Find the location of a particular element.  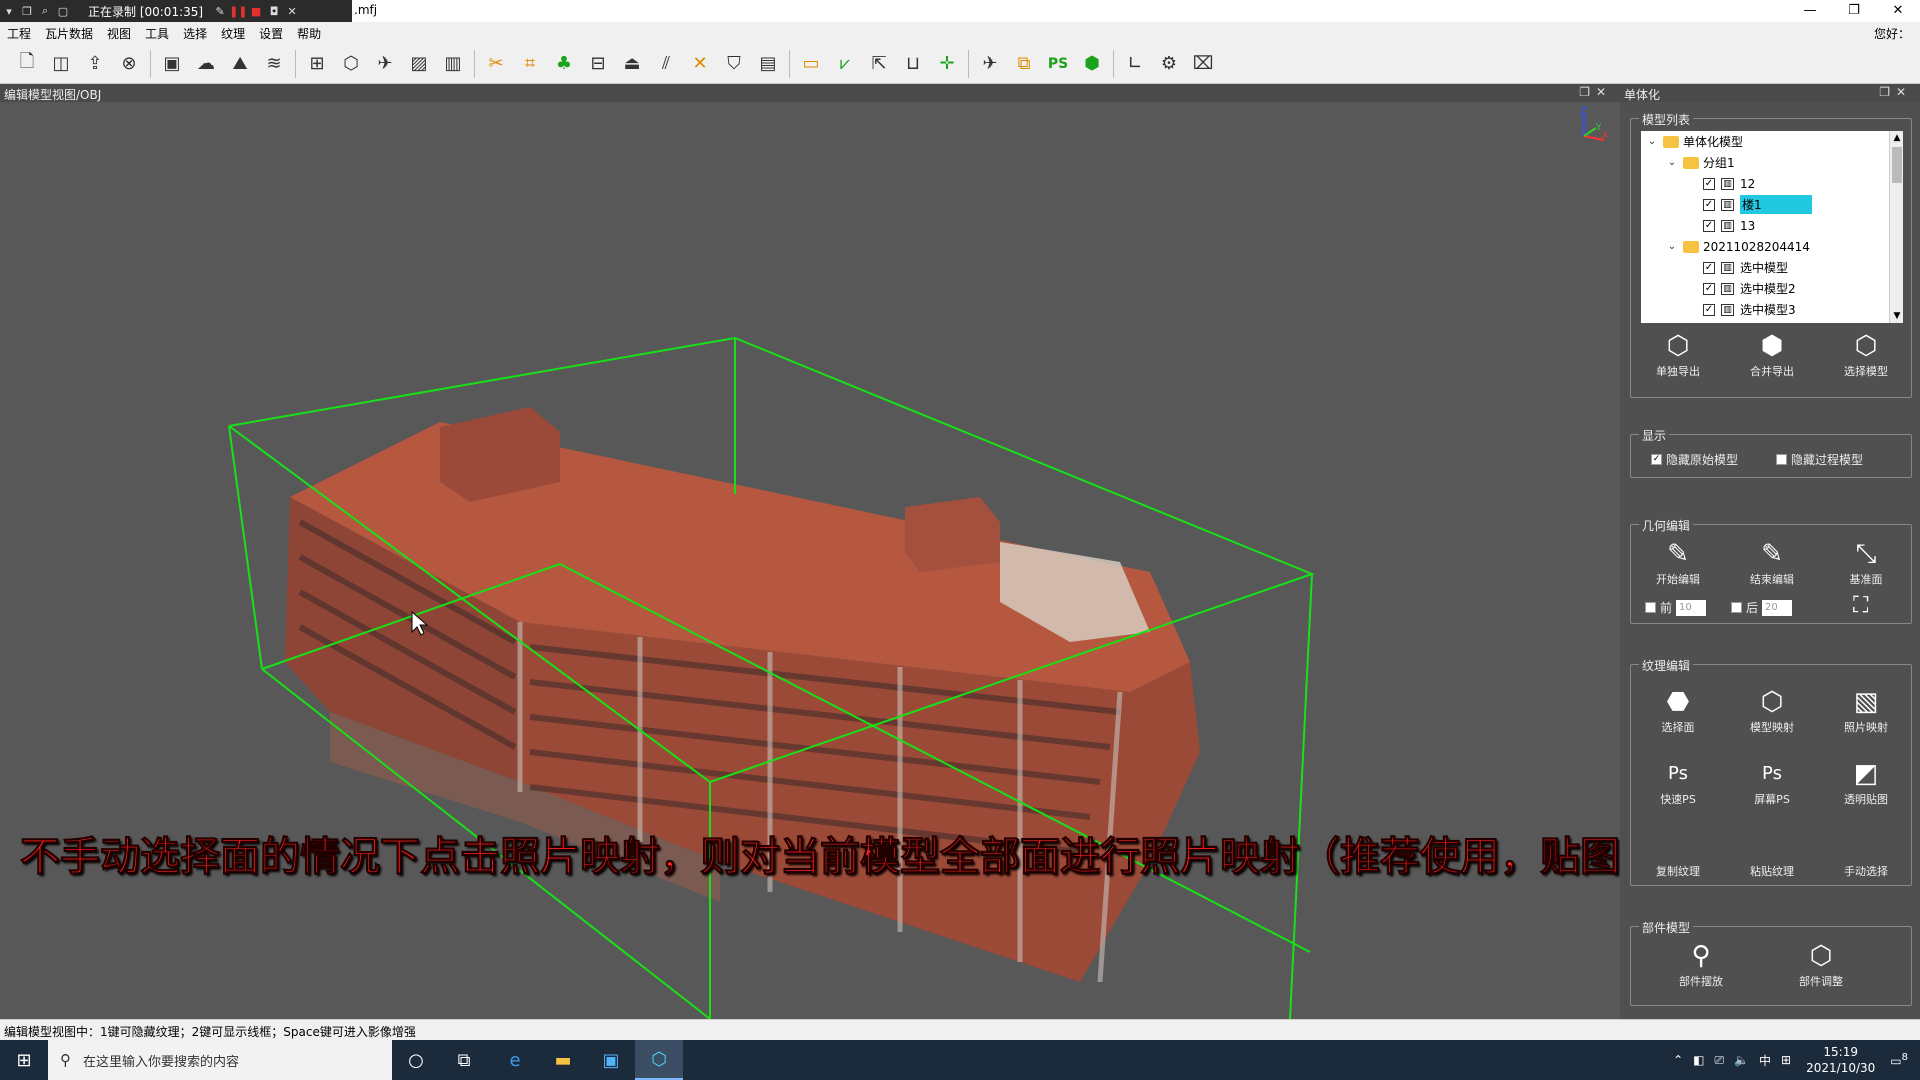

ime-indicator: 中 is located at coordinates (1765, 1060).